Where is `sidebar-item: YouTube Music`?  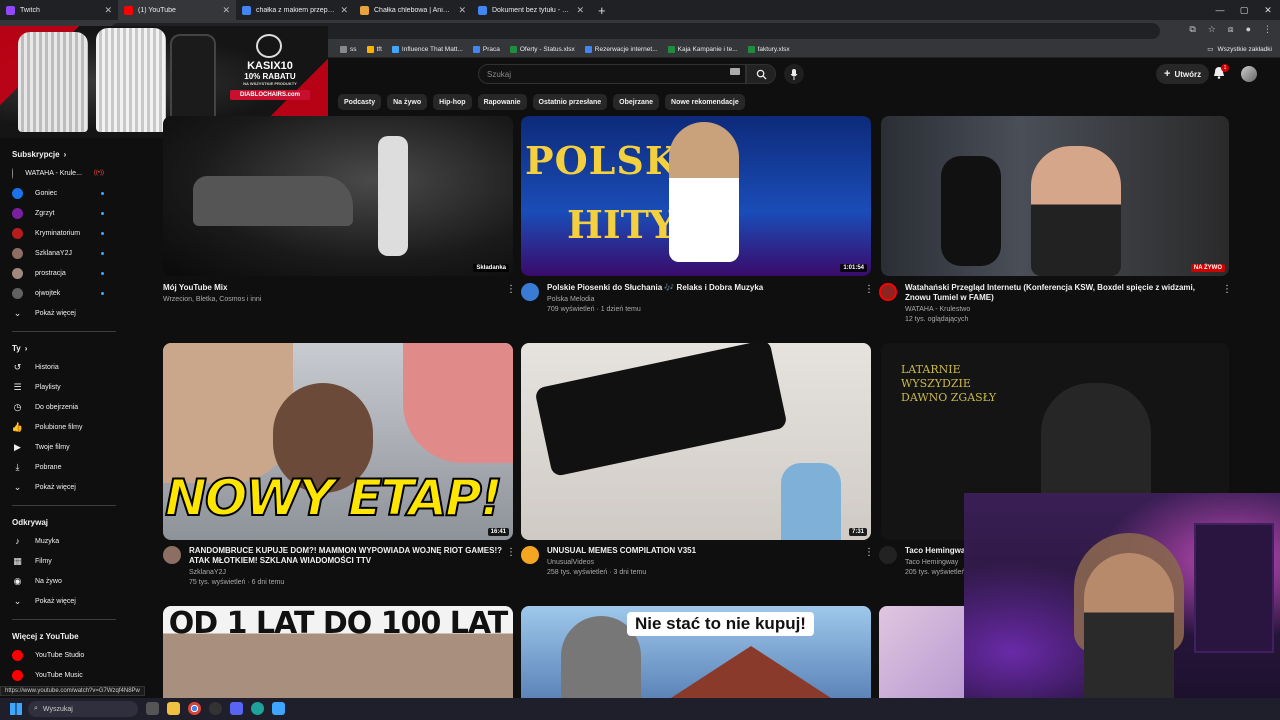
sidebar-item: YouTube Music is located at coordinates (58, 675).